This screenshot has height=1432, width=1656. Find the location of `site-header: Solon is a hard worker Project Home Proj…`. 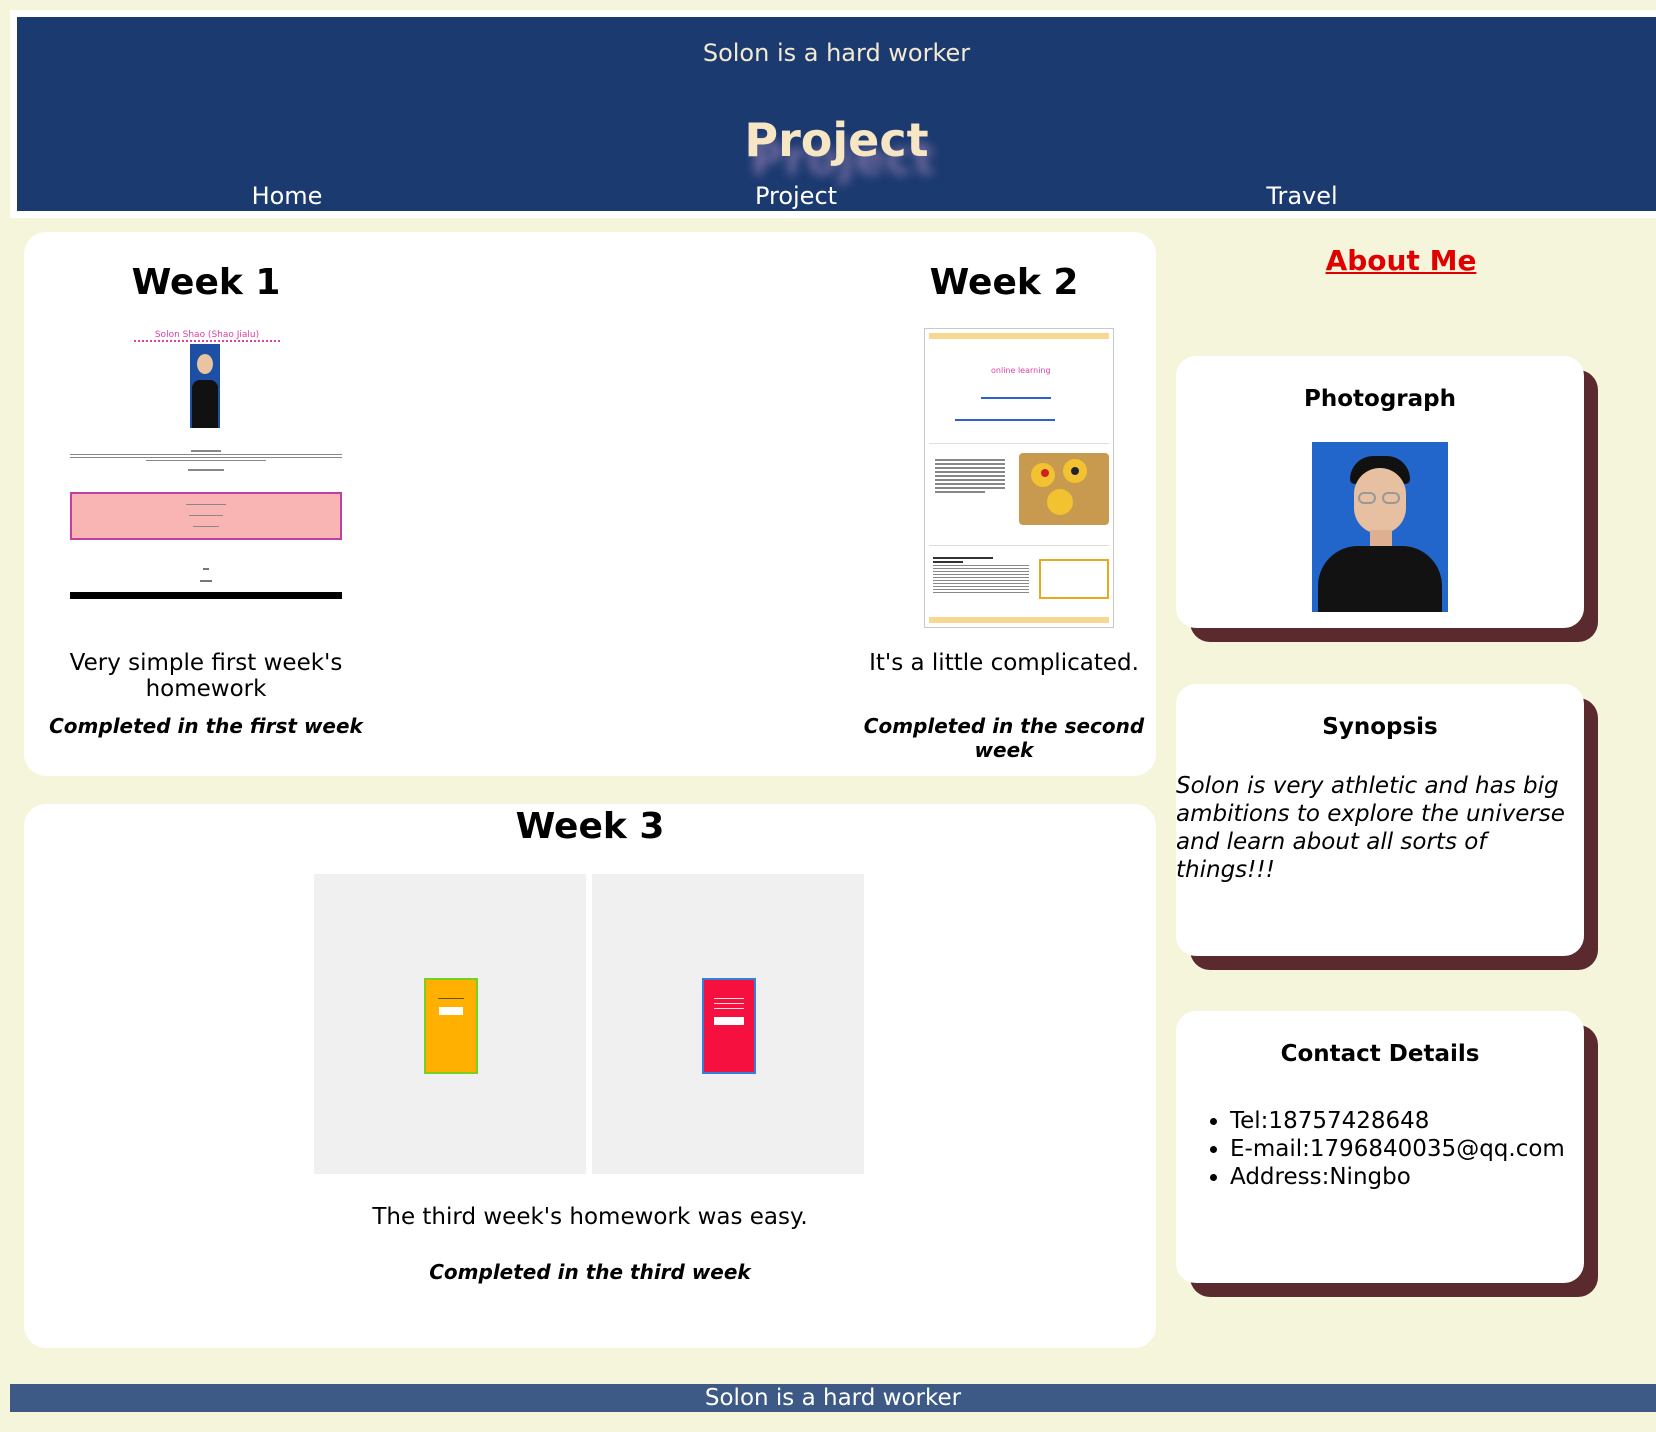

site-header: Solon is a hard worker Project Home Proj… is located at coordinates (836, 114).